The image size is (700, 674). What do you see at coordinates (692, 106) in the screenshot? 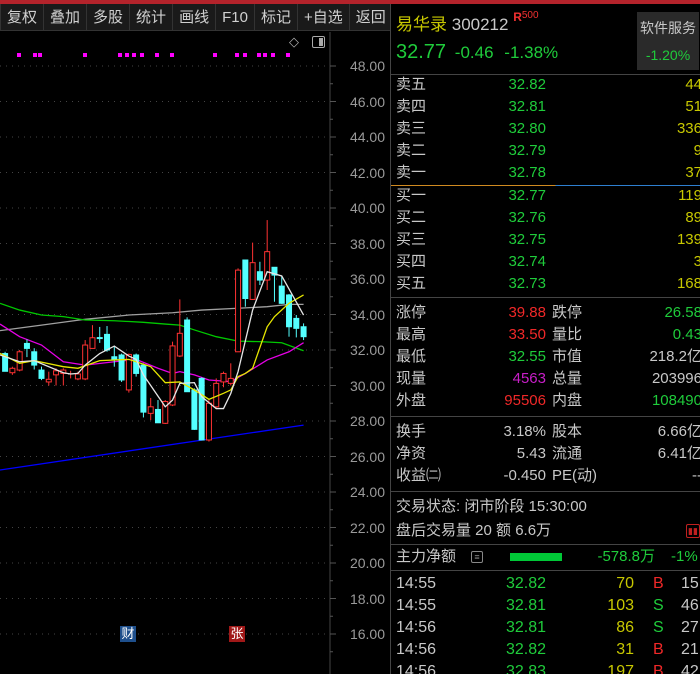
I see `level-volume: 51` at bounding box center [692, 106].